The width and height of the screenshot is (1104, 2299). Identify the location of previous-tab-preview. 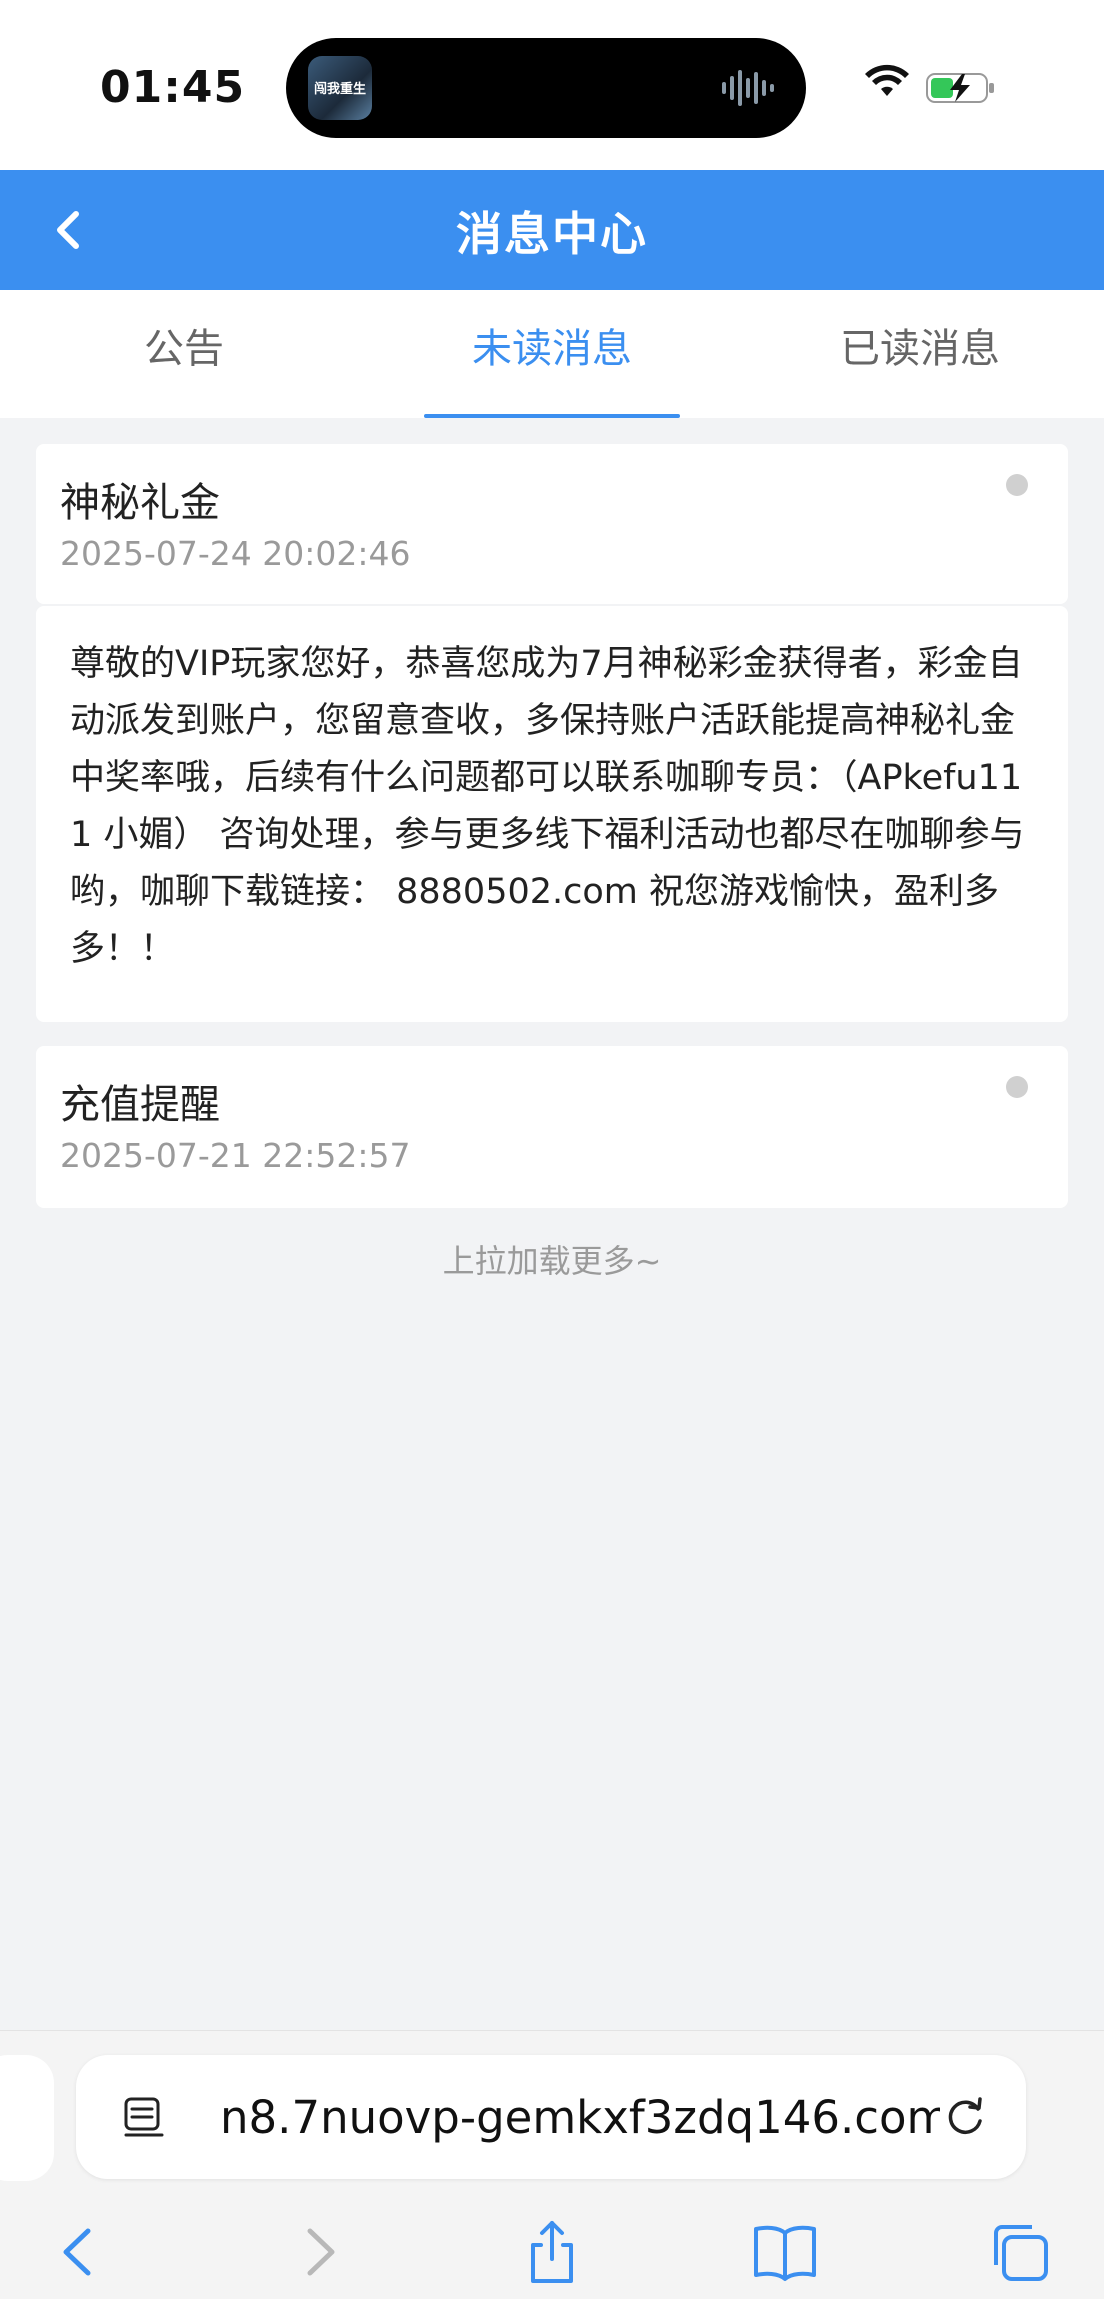
(27, 2118).